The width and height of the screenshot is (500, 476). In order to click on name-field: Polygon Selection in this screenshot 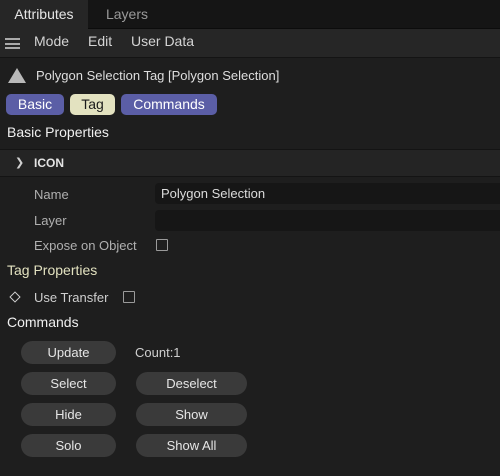, I will do `click(327, 193)`.